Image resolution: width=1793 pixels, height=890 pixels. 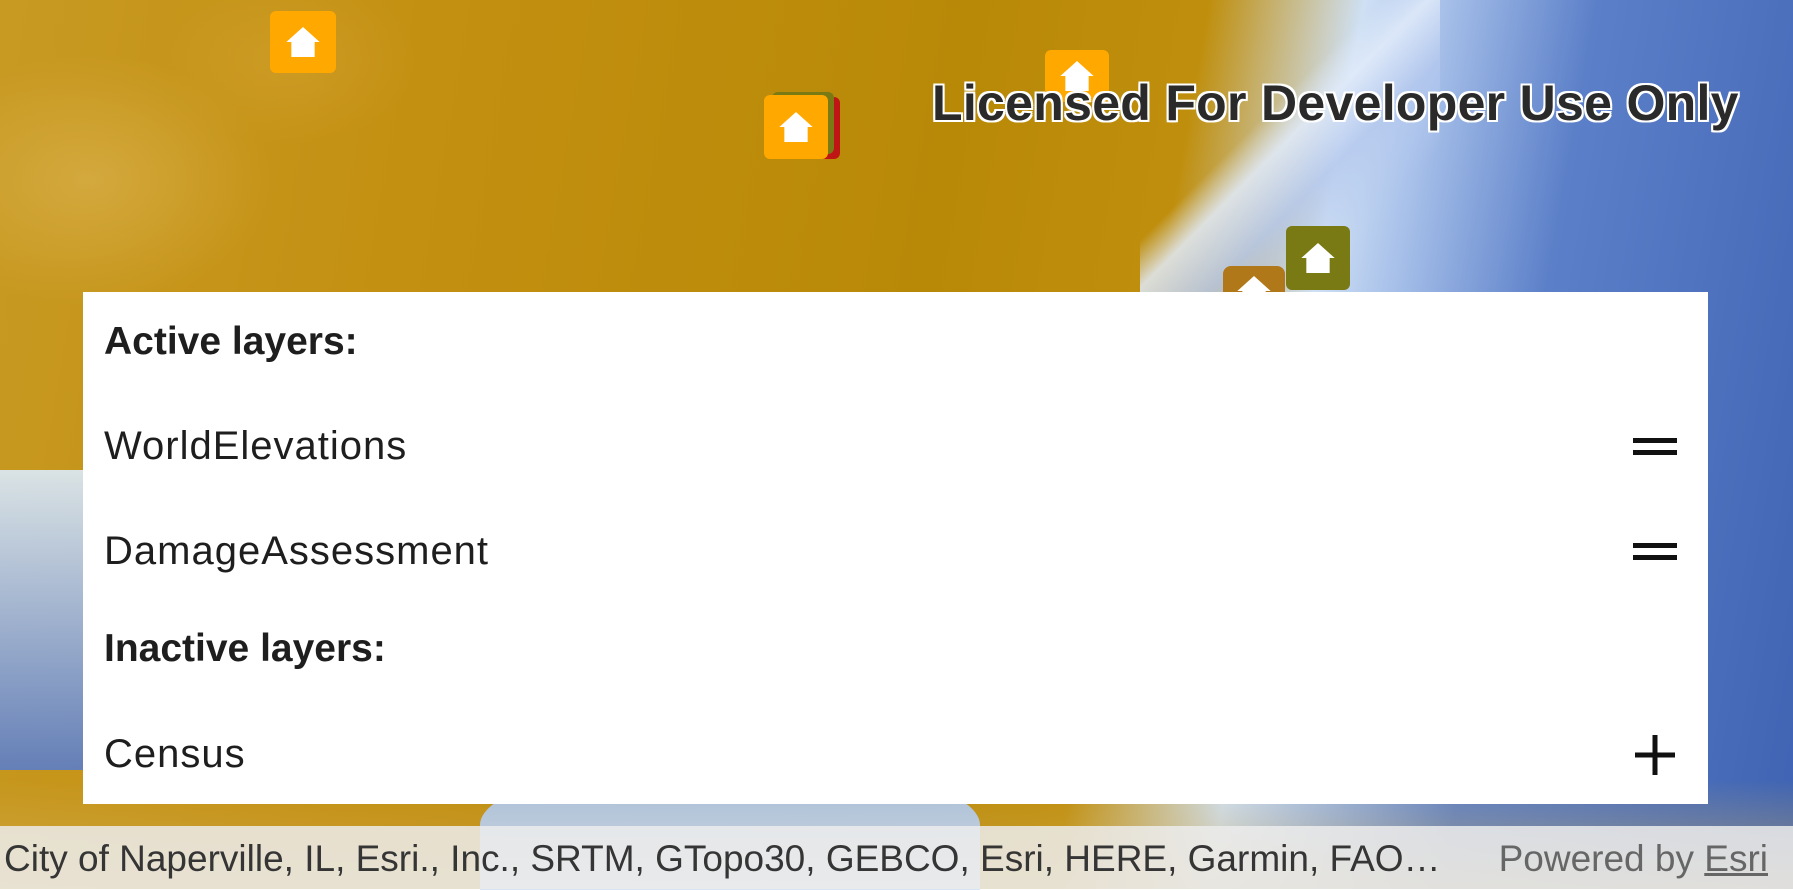 I want to click on layer-label: DamageAssessment, so click(x=297, y=551).